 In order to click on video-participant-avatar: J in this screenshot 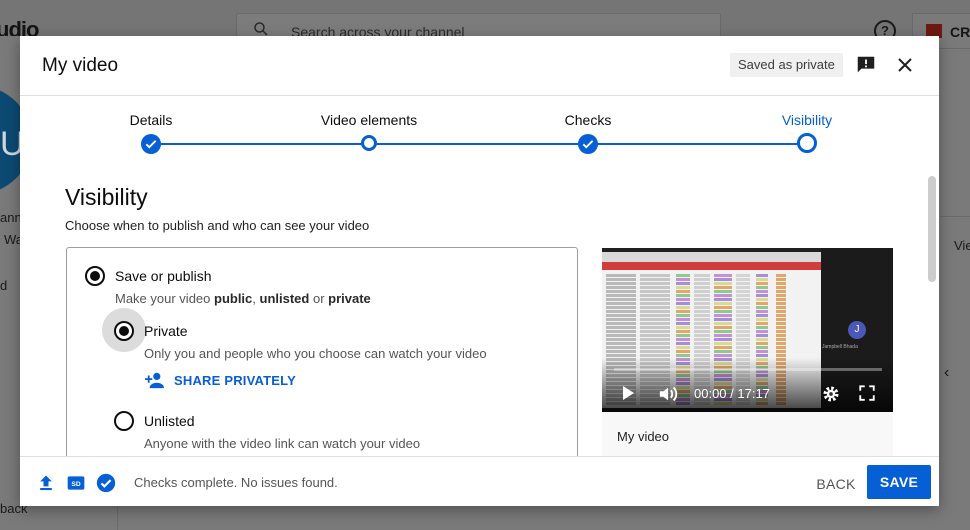, I will do `click(857, 330)`.